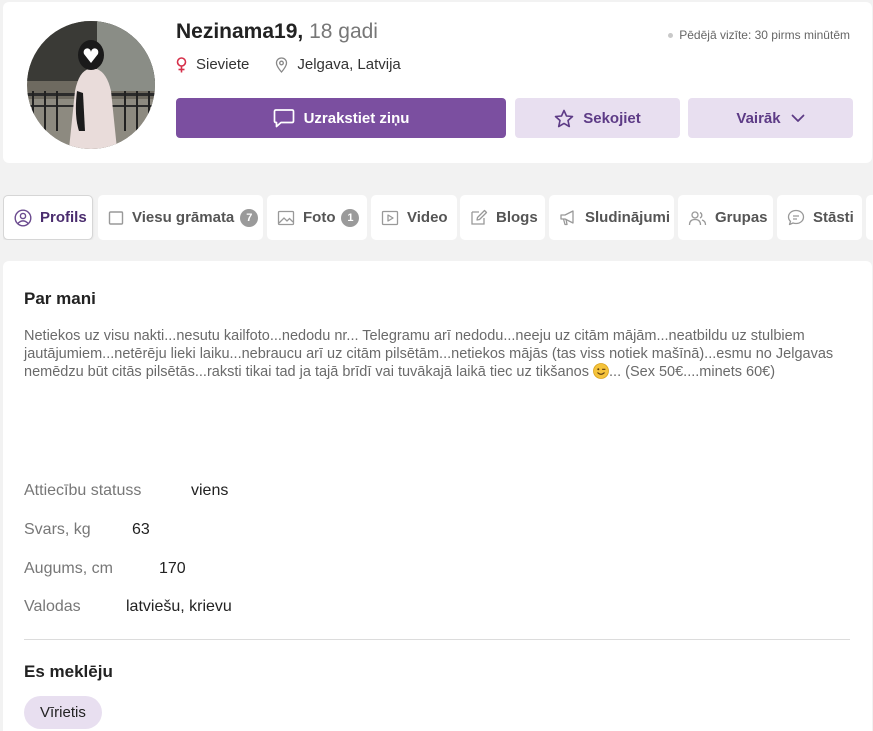 The width and height of the screenshot is (873, 731). Describe the element at coordinates (210, 490) in the screenshot. I see `detail-value: viens` at that location.